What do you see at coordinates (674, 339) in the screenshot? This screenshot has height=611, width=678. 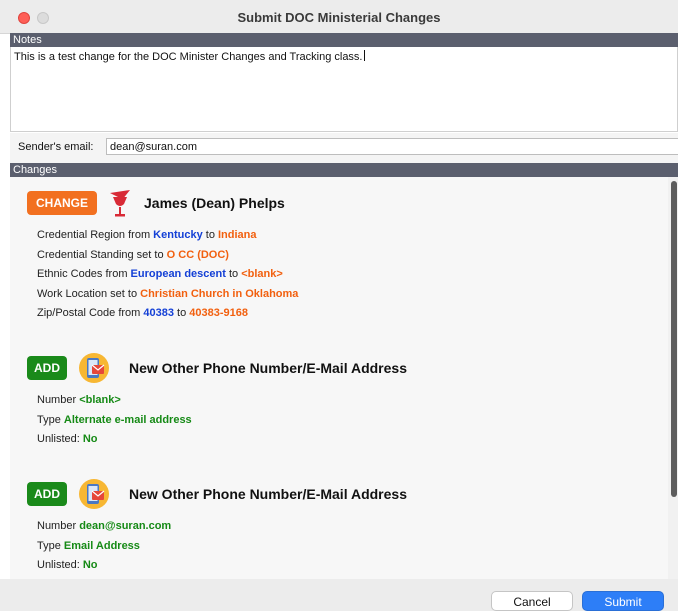 I see `changes-scrollbar-thumb` at bounding box center [674, 339].